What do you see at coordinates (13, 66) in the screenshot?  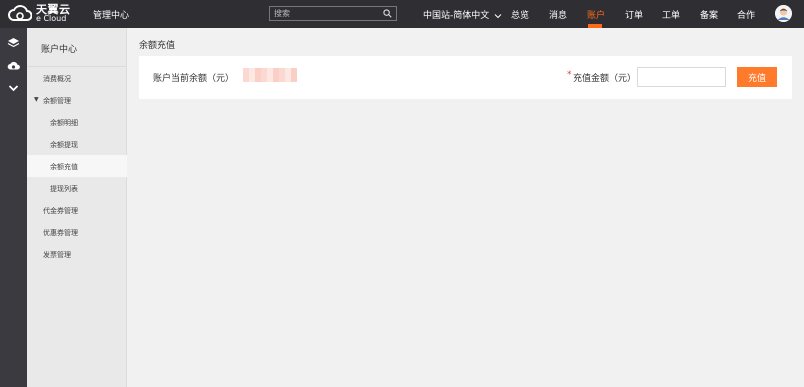 I see `cloud-icon` at bounding box center [13, 66].